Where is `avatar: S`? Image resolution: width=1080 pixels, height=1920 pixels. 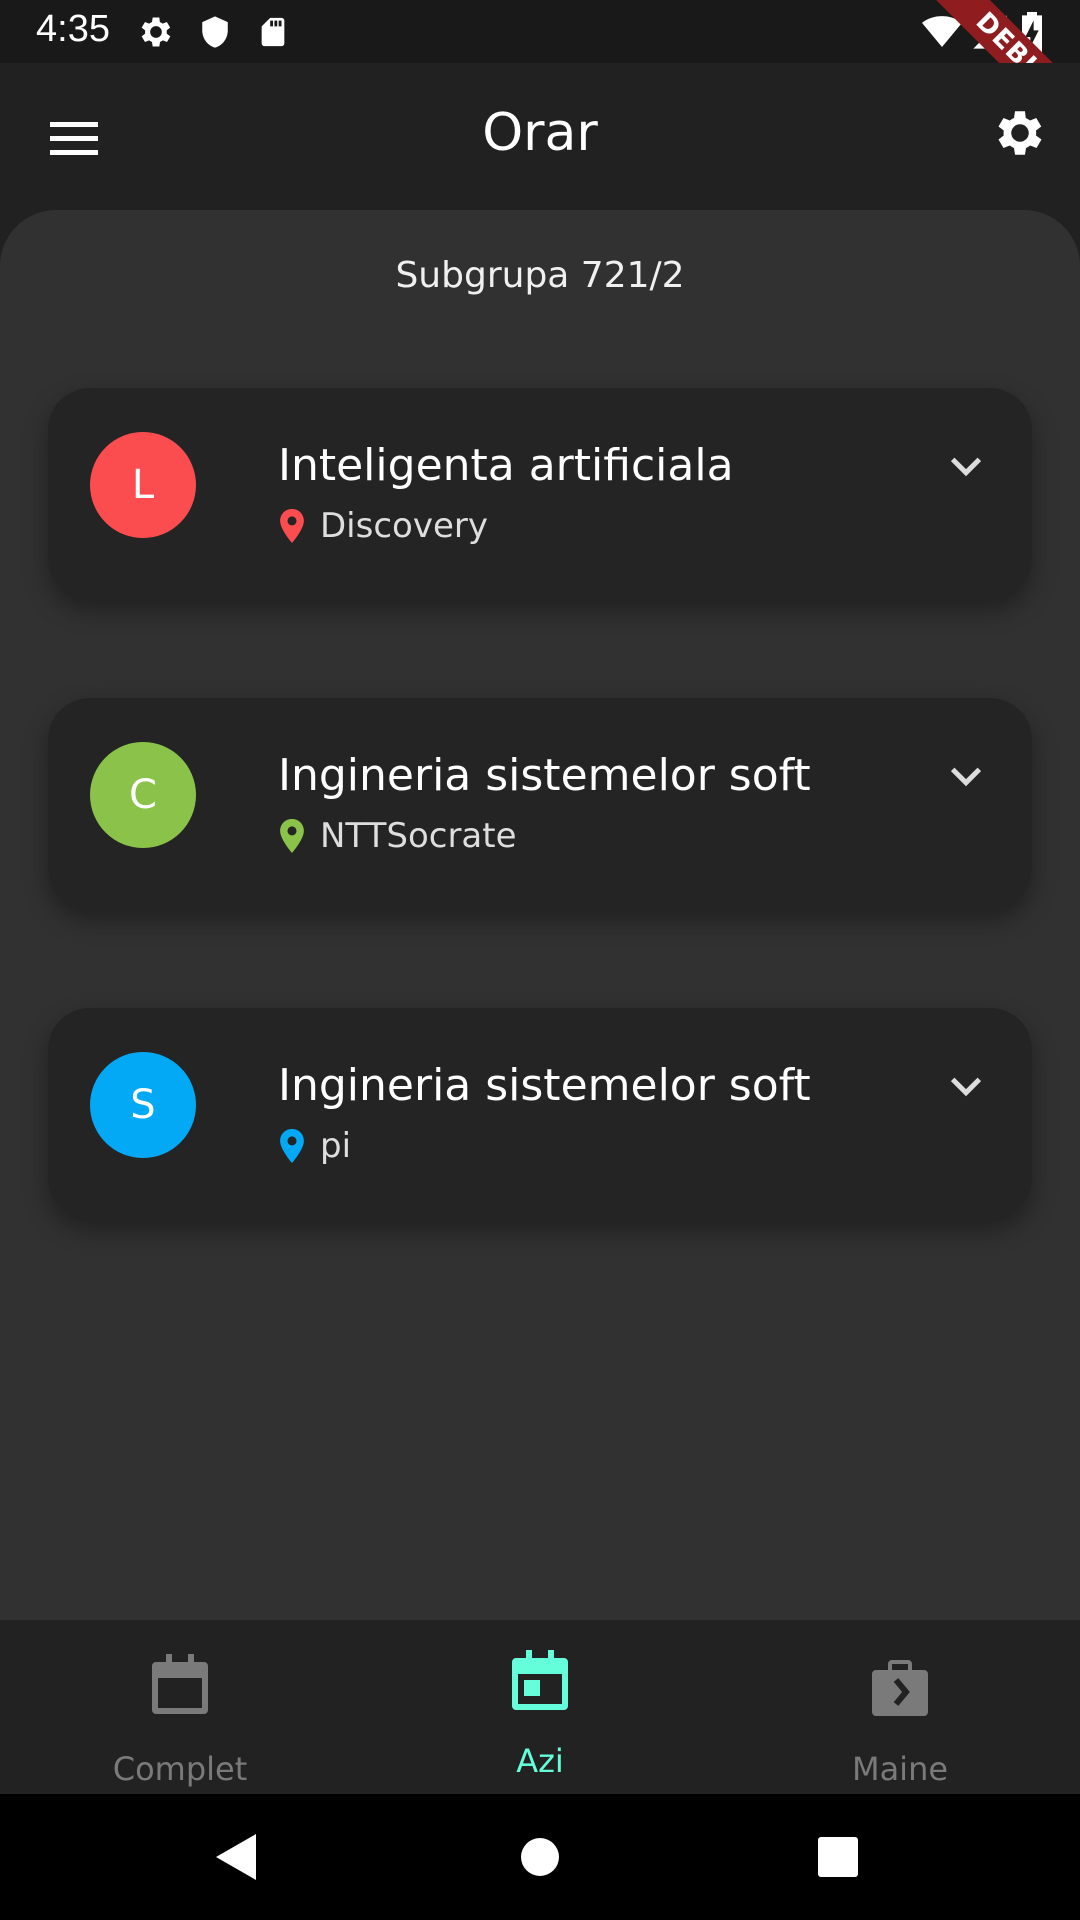 avatar: S is located at coordinates (143, 1105).